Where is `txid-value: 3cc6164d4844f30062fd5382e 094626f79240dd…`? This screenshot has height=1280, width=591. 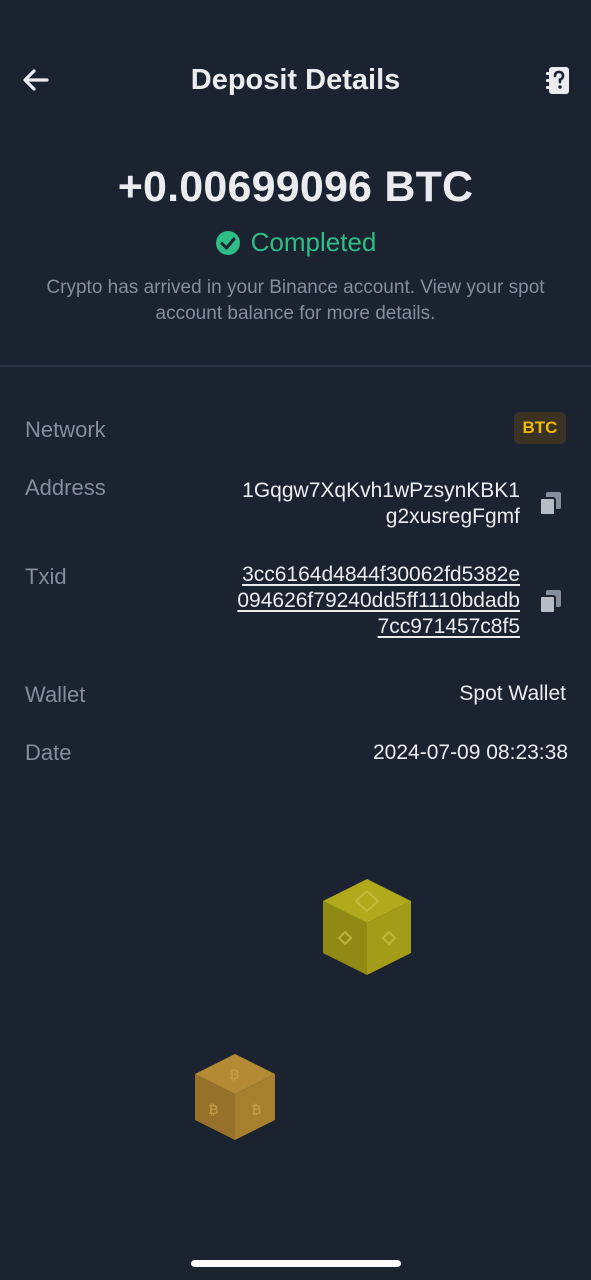 txid-value: 3cc6164d4844f30062fd5382e 094626f79240dd… is located at coordinates (355, 601).